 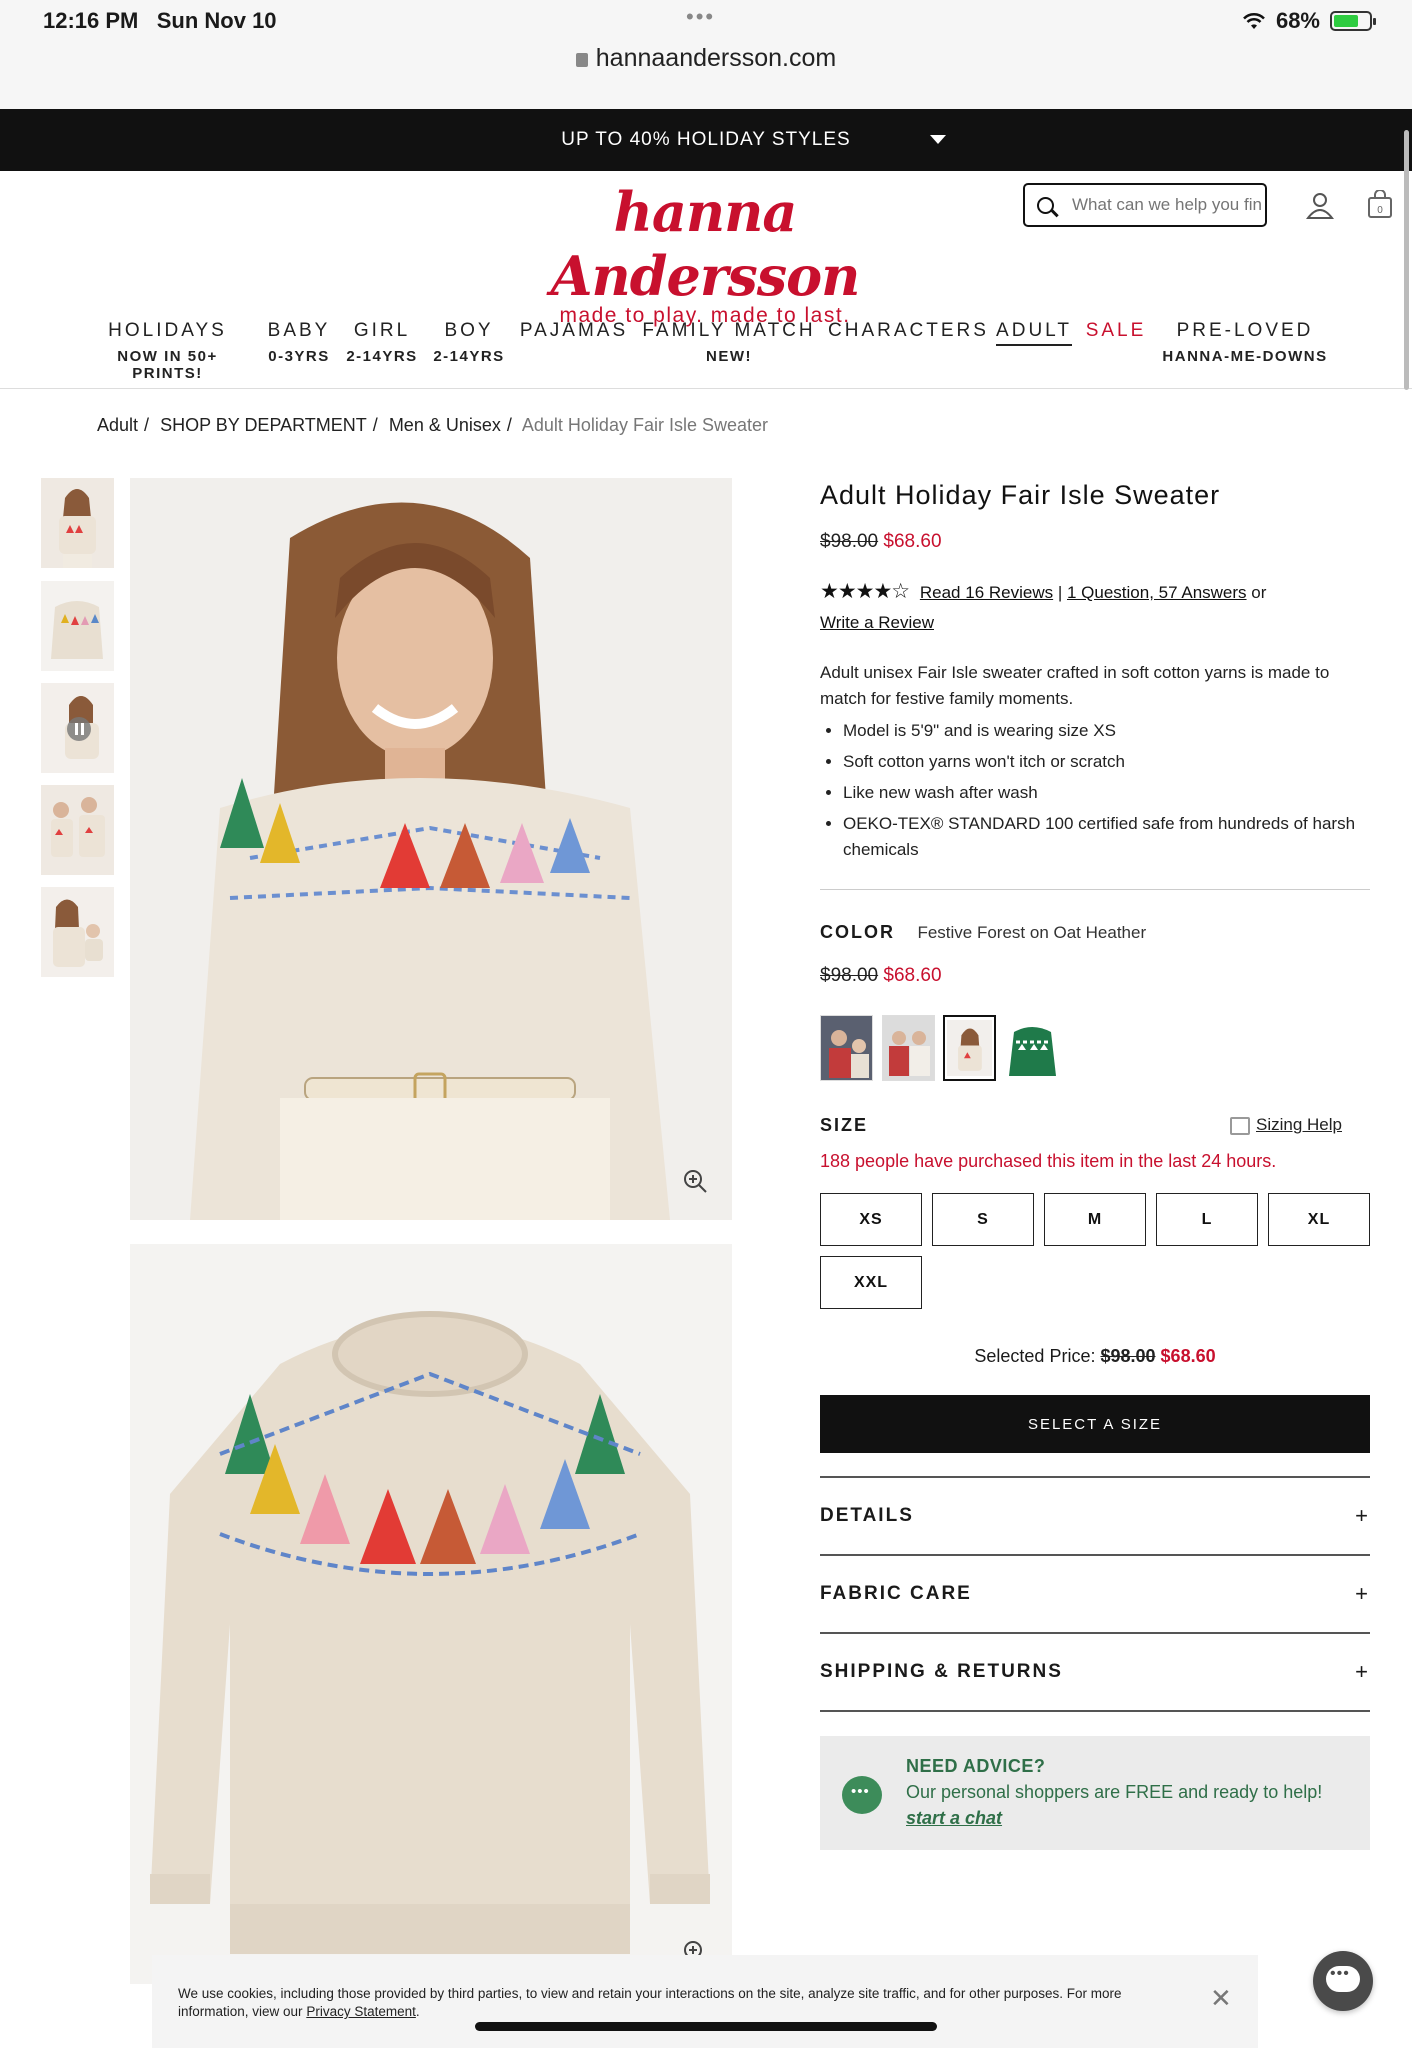 What do you see at coordinates (1095, 1424) in the screenshot?
I see `select-size-button: SELECT A SIZE` at bounding box center [1095, 1424].